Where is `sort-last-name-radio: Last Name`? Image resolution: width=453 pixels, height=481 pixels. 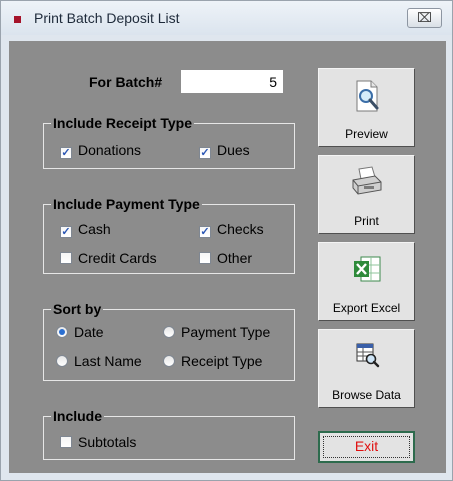
sort-last-name-radio: Last Name is located at coordinates (99, 361).